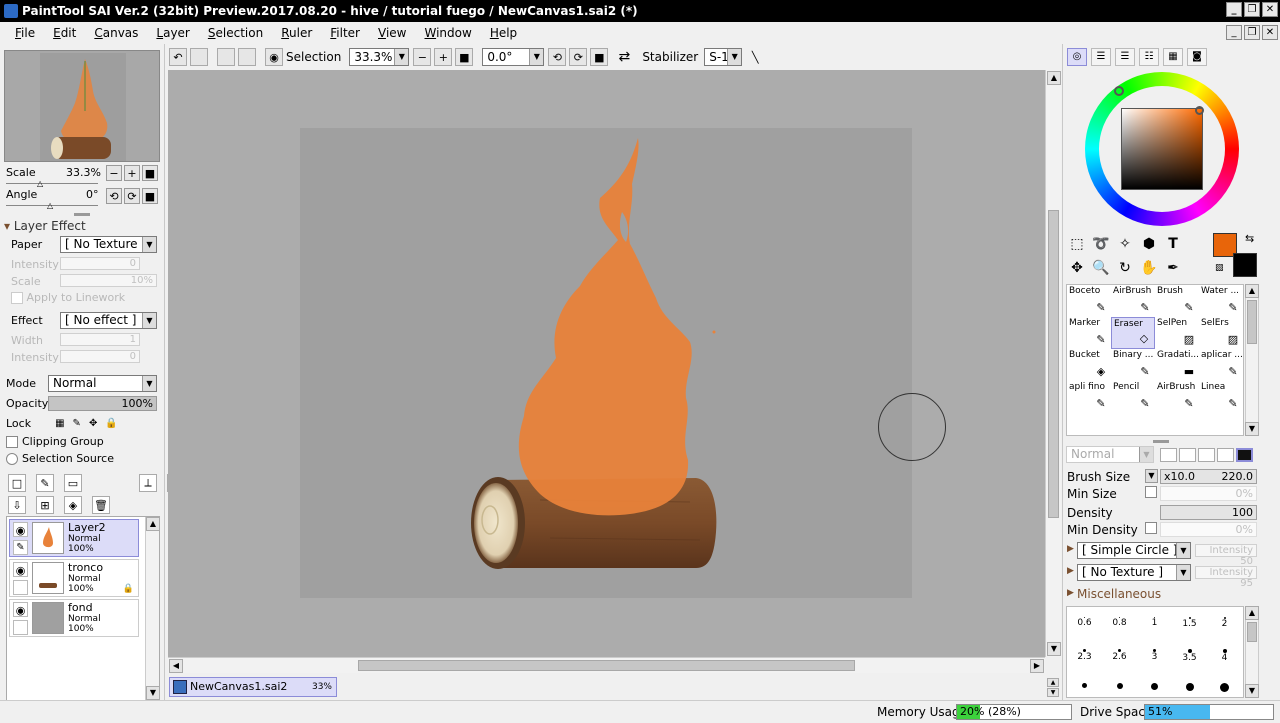 This screenshot has height=723, width=1280. What do you see at coordinates (77, 423) in the screenshot?
I see `lock-paint-icon: ✎` at bounding box center [77, 423].